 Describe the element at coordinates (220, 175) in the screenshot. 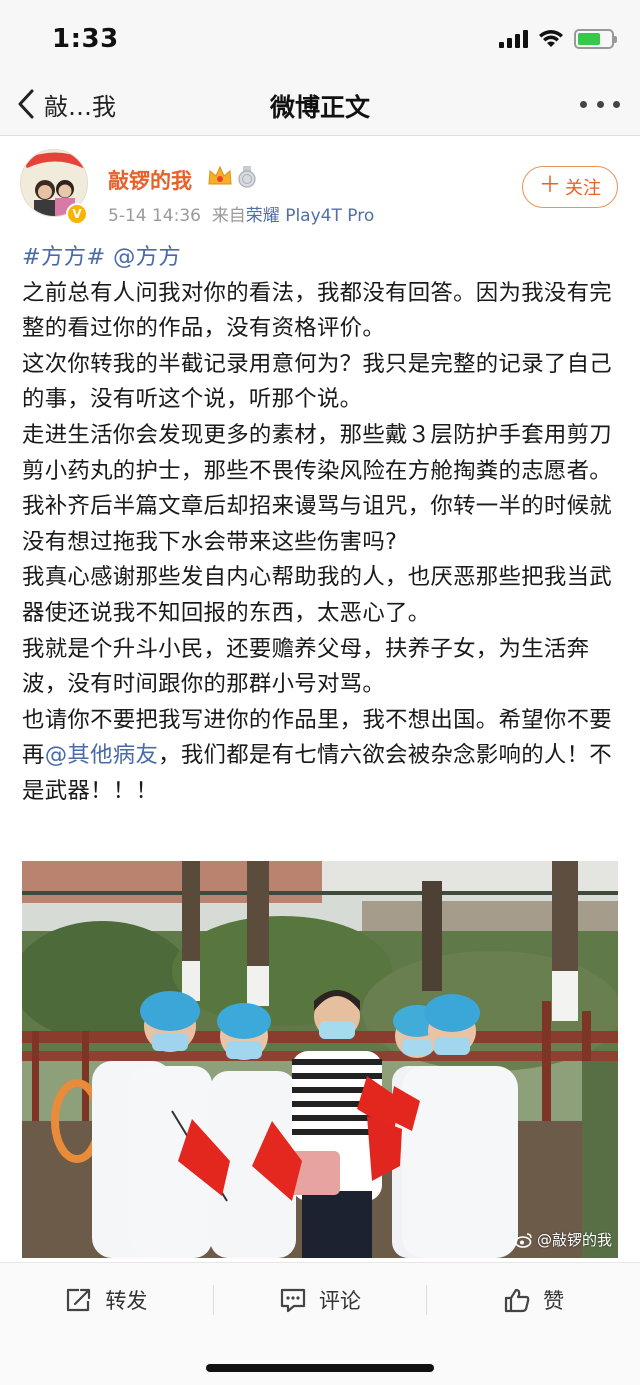

I see `crown-icon` at that location.